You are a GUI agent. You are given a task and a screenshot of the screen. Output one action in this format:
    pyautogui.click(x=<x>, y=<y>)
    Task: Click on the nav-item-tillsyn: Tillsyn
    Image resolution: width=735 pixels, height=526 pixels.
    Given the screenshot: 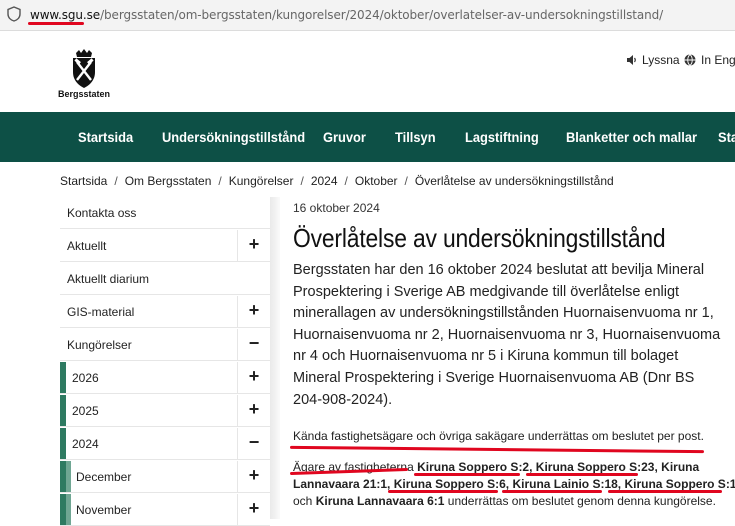 What is the action you would take?
    pyautogui.click(x=415, y=137)
    